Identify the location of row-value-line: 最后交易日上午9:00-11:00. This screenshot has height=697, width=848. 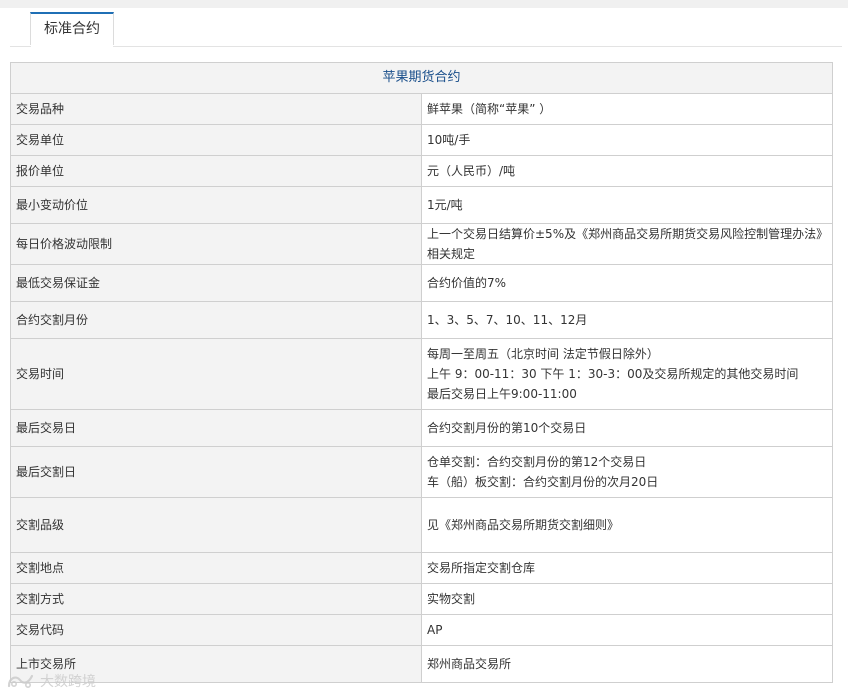
(502, 394).